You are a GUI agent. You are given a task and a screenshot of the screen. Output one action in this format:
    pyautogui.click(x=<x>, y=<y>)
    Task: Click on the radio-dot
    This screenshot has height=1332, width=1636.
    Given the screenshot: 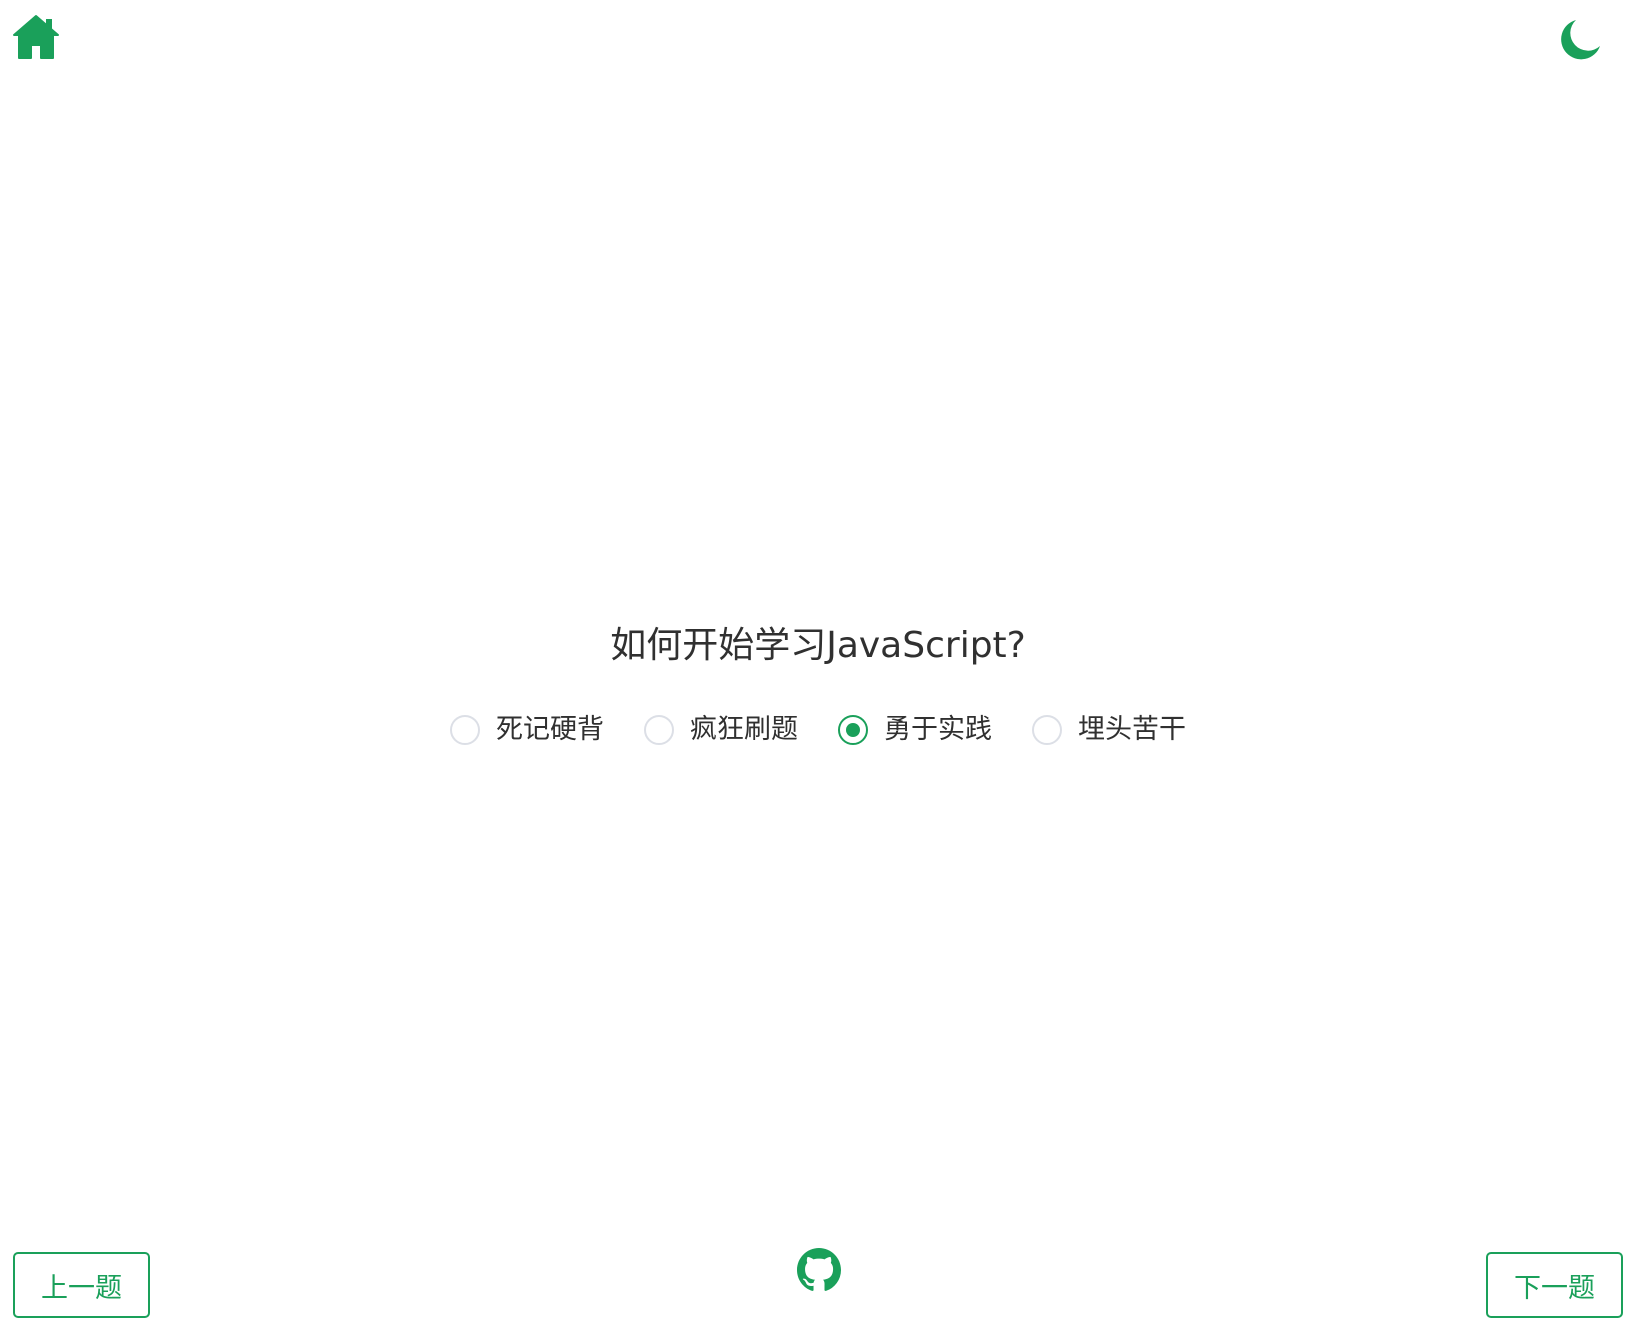 What is the action you would take?
    pyautogui.click(x=853, y=730)
    